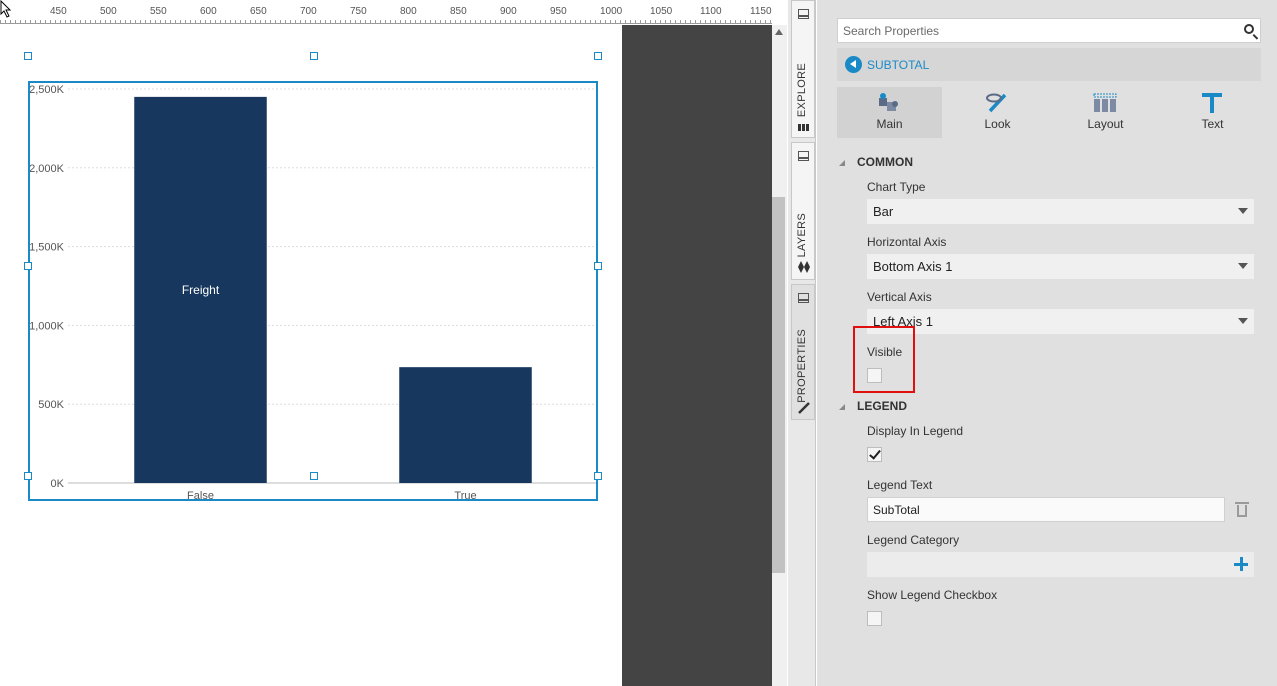  Describe the element at coordinates (896, 510) in the screenshot. I see `legend-text-value: SubTotal` at that location.